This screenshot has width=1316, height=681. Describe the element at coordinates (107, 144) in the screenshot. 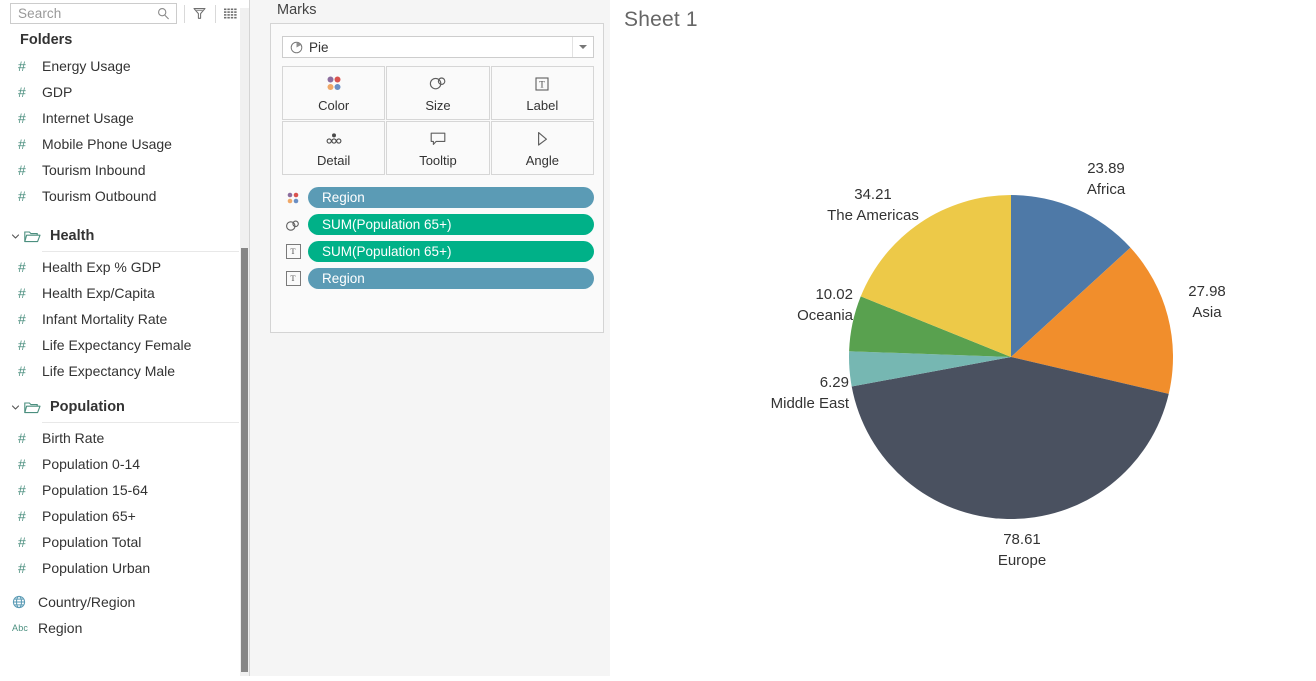

I see `field-label: Mobile Phone Usage` at that location.